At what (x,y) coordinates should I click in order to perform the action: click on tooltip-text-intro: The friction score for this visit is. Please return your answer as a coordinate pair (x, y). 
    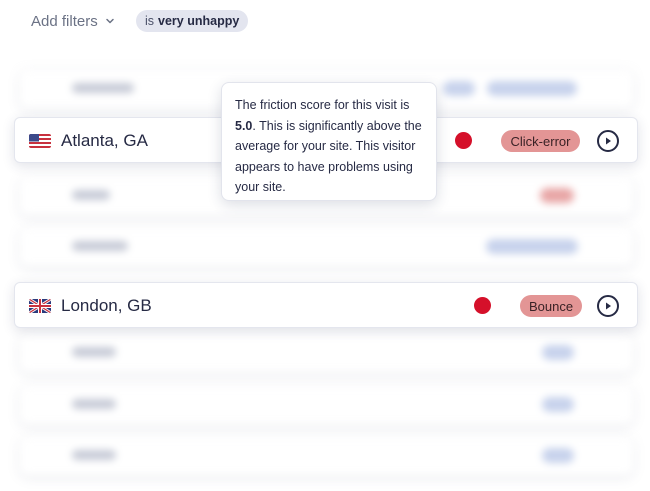
    Looking at the image, I should click on (322, 105).